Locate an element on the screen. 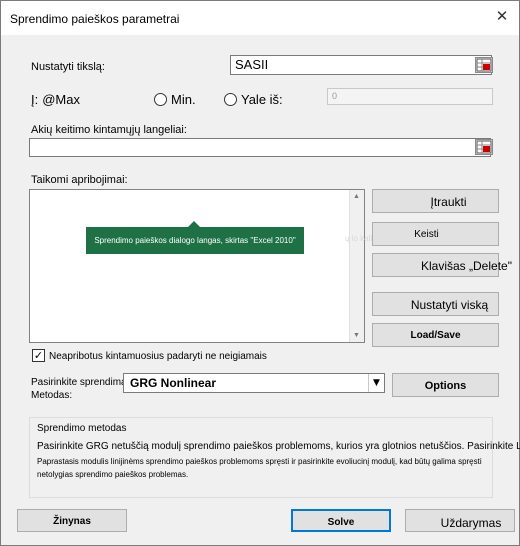 Image resolution: width=520 pixels, height=546 pixels. reset-all-button: Nustatyti viską is located at coordinates (435, 304).